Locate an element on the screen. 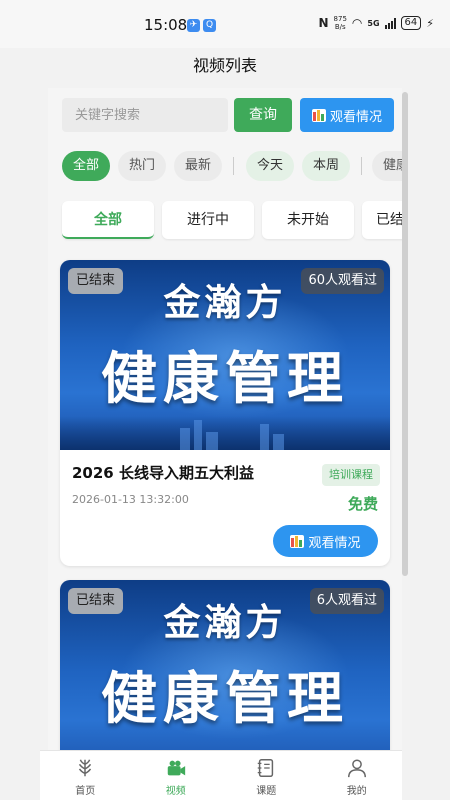  charging-icon: ⚡ is located at coordinates (430, 23).